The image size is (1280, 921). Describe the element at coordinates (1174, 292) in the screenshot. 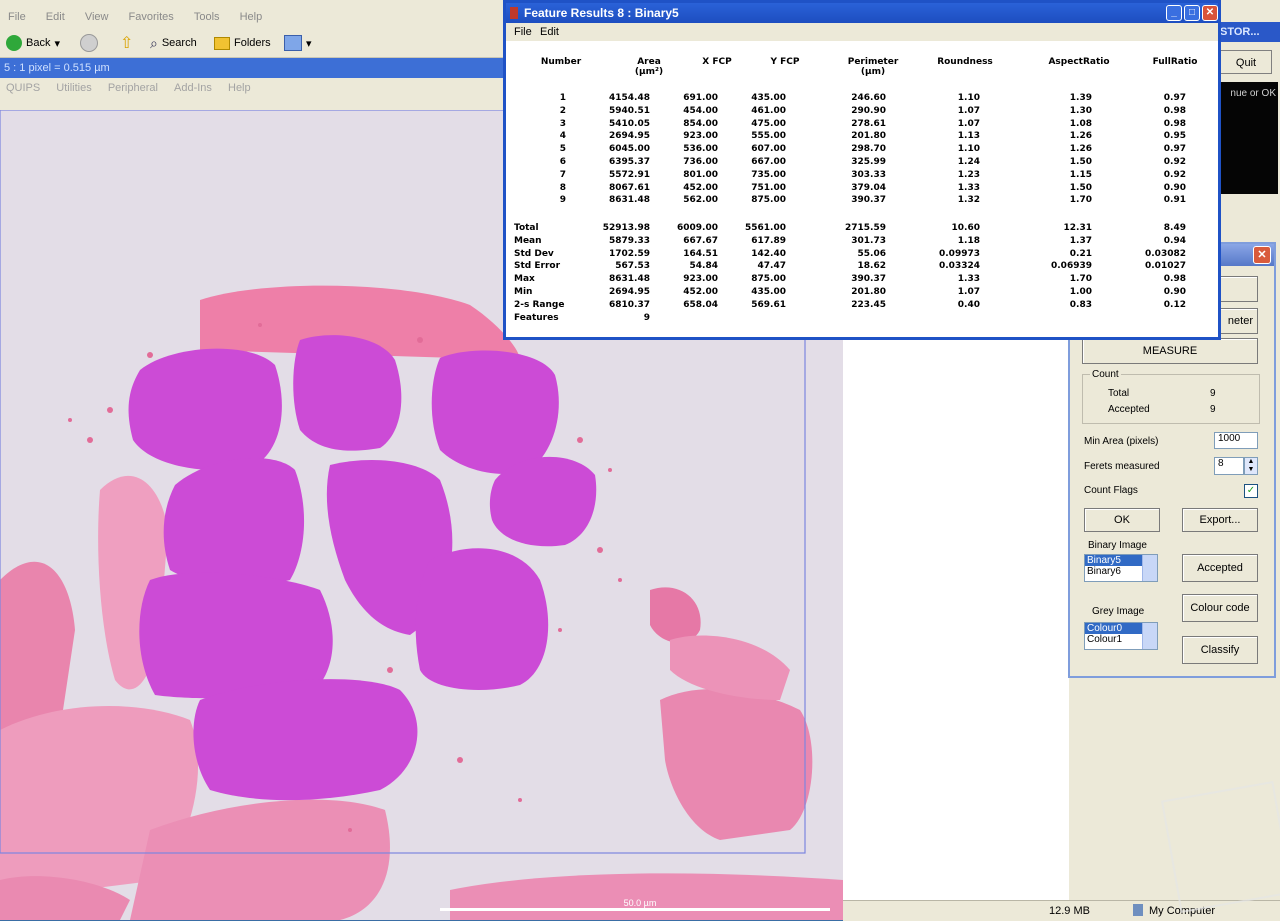

I see `stat-cell: 0.90` at that location.